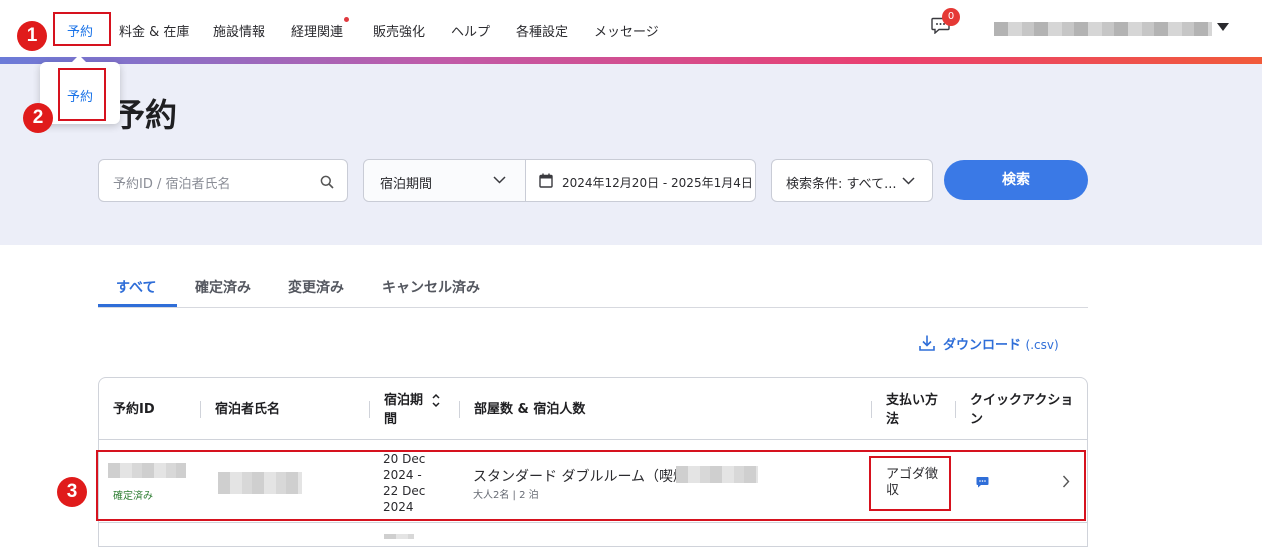 The height and width of the screenshot is (547, 1262). What do you see at coordinates (893, 419) in the screenshot?
I see `header-payment-line2: 法` at bounding box center [893, 419].